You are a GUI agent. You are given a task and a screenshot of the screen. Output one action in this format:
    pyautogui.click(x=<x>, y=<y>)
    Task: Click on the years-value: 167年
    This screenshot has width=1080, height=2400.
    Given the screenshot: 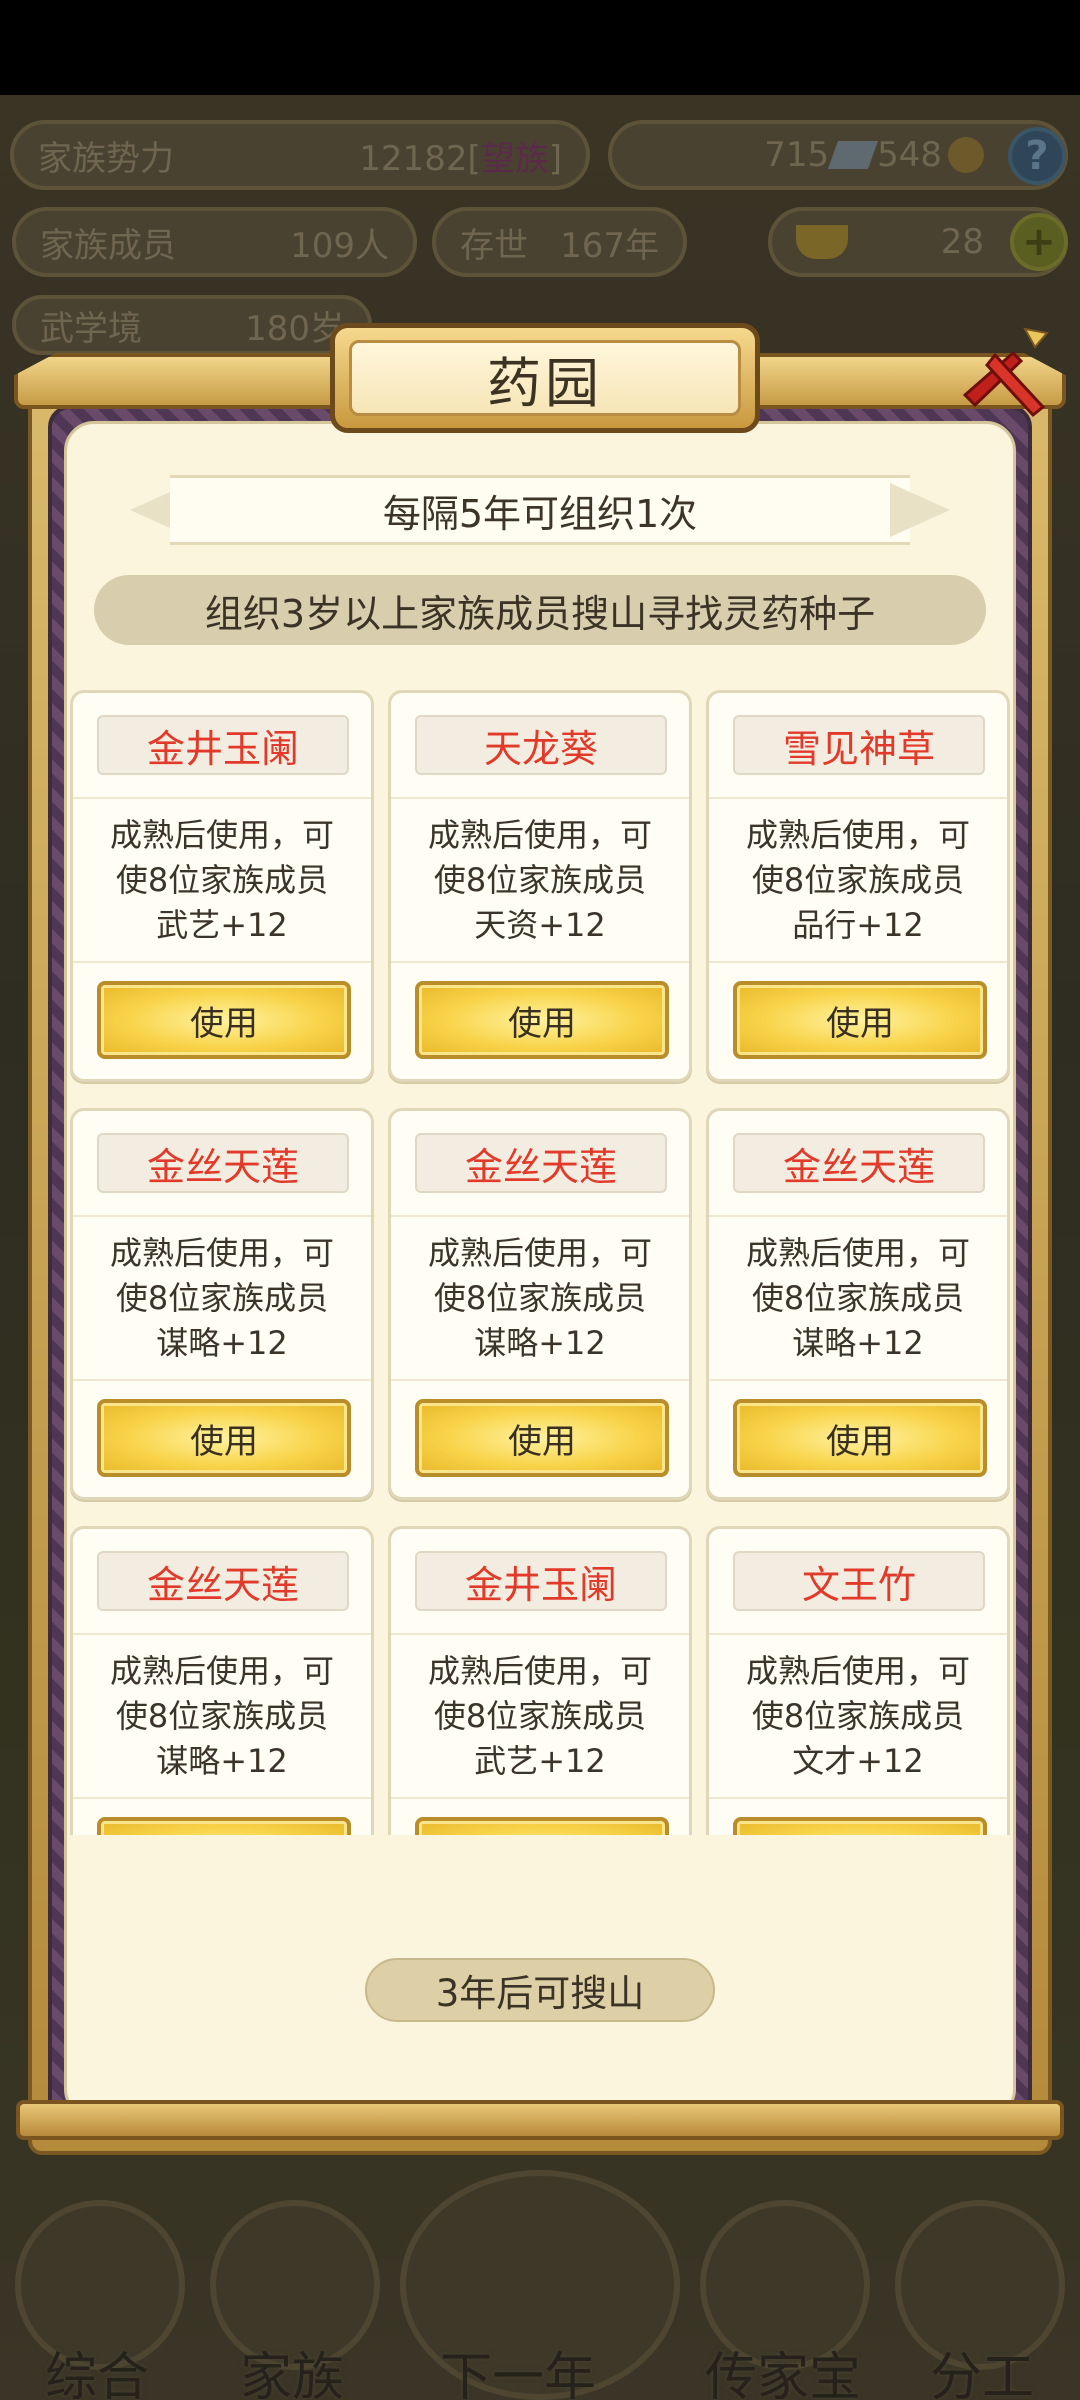 What is the action you would take?
    pyautogui.click(x=609, y=245)
    